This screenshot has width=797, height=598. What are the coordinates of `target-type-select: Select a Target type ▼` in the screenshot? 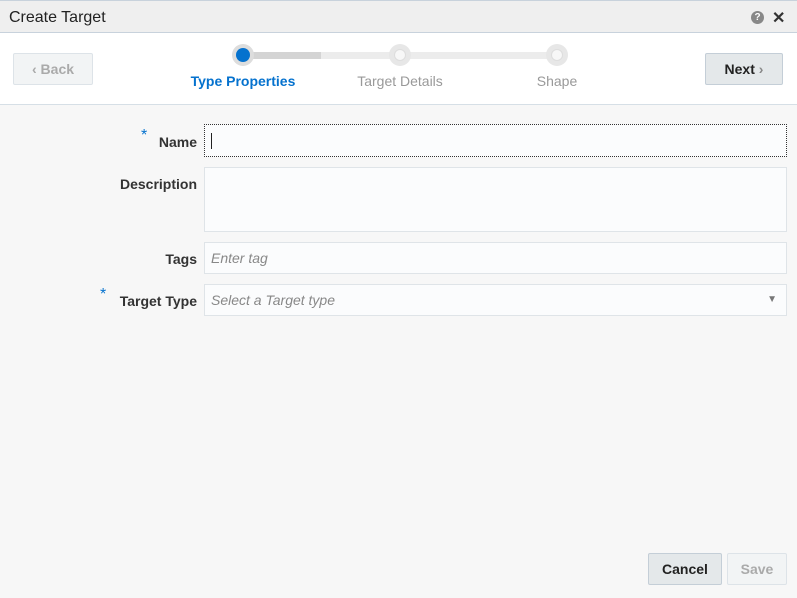 It's located at (495, 300).